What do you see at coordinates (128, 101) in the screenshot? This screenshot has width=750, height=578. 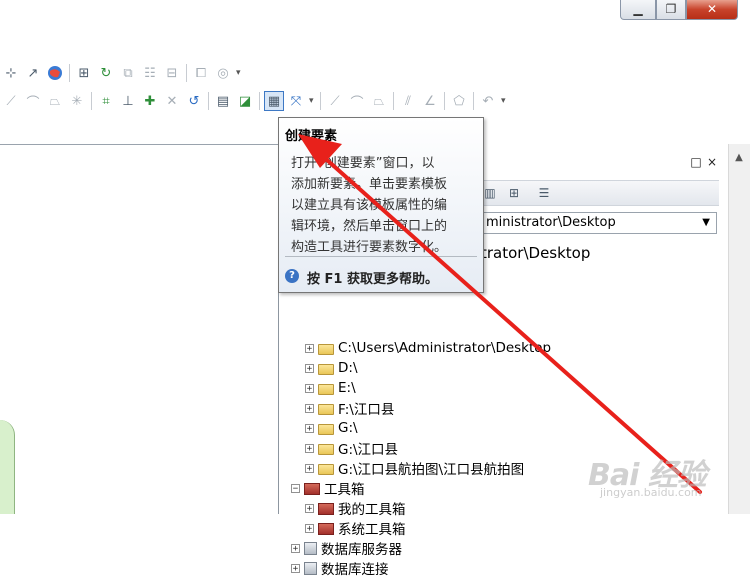 I see `reshape-icon: ⊥` at bounding box center [128, 101].